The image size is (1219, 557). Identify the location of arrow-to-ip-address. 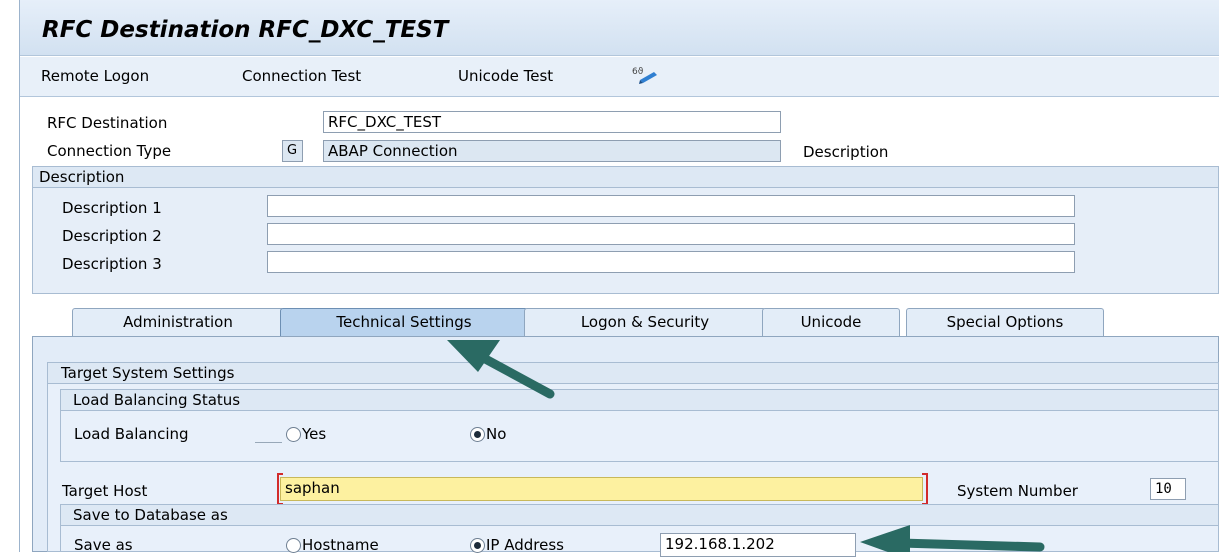
(952, 538).